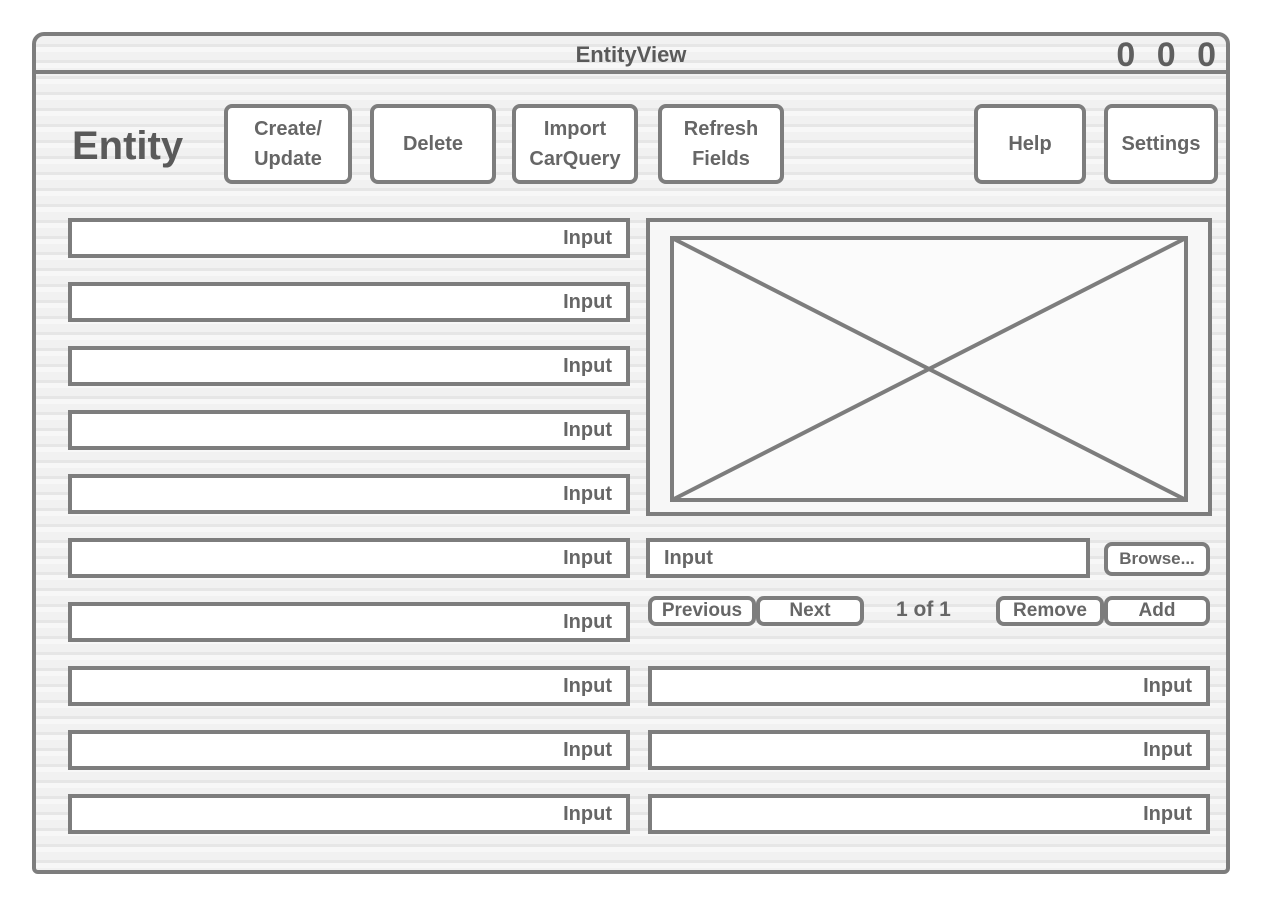 This screenshot has width=1266, height=904. Describe the element at coordinates (349, 366) in the screenshot. I see `entity-field-3: Input` at that location.